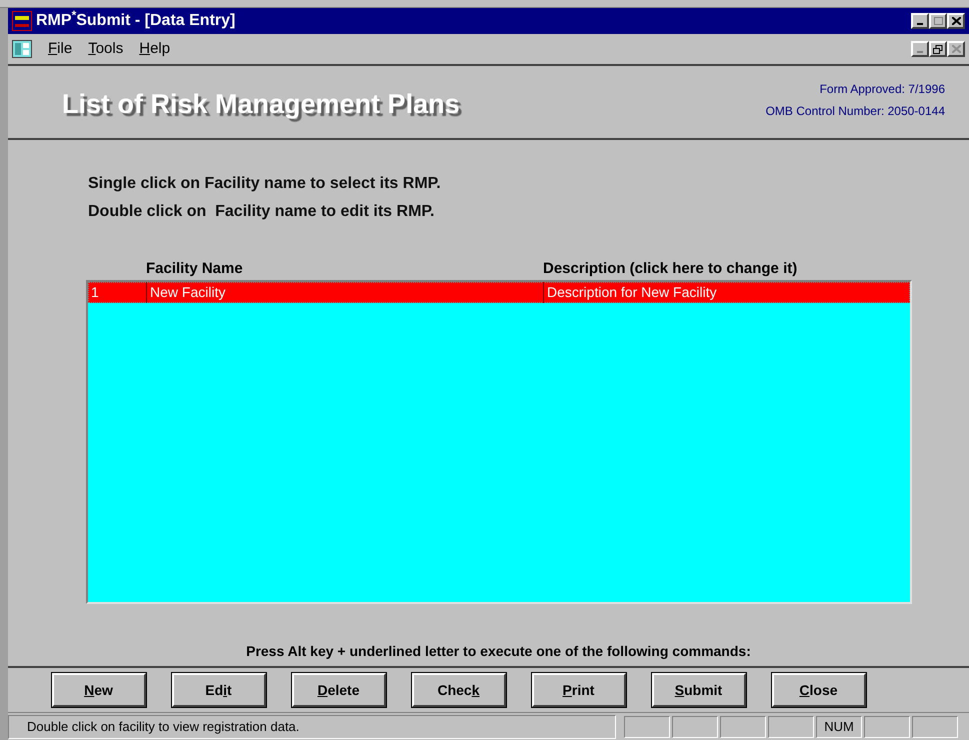 The height and width of the screenshot is (740, 969). What do you see at coordinates (670, 269) in the screenshot?
I see `column-header: Description (click here to change it)` at bounding box center [670, 269].